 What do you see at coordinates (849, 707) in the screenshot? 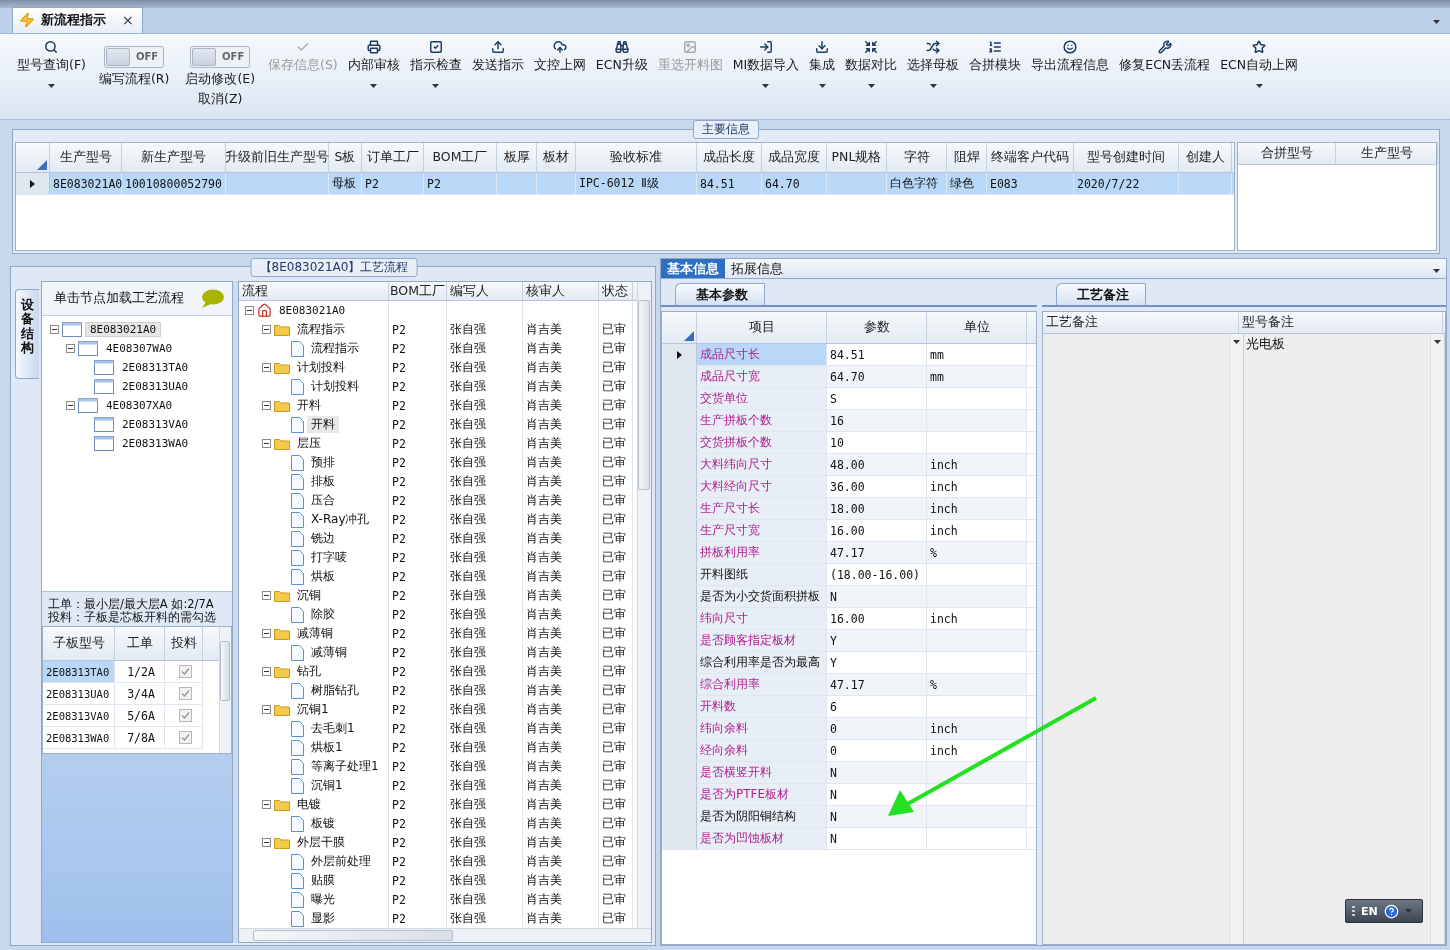
I see `table-row: 开料数 6` at bounding box center [849, 707].